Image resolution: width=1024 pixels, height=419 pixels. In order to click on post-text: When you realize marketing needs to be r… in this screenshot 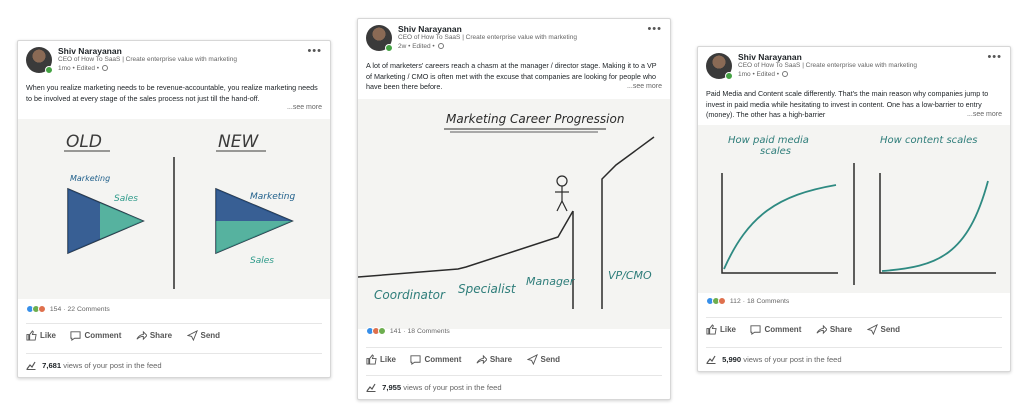, I will do `click(172, 93)`.